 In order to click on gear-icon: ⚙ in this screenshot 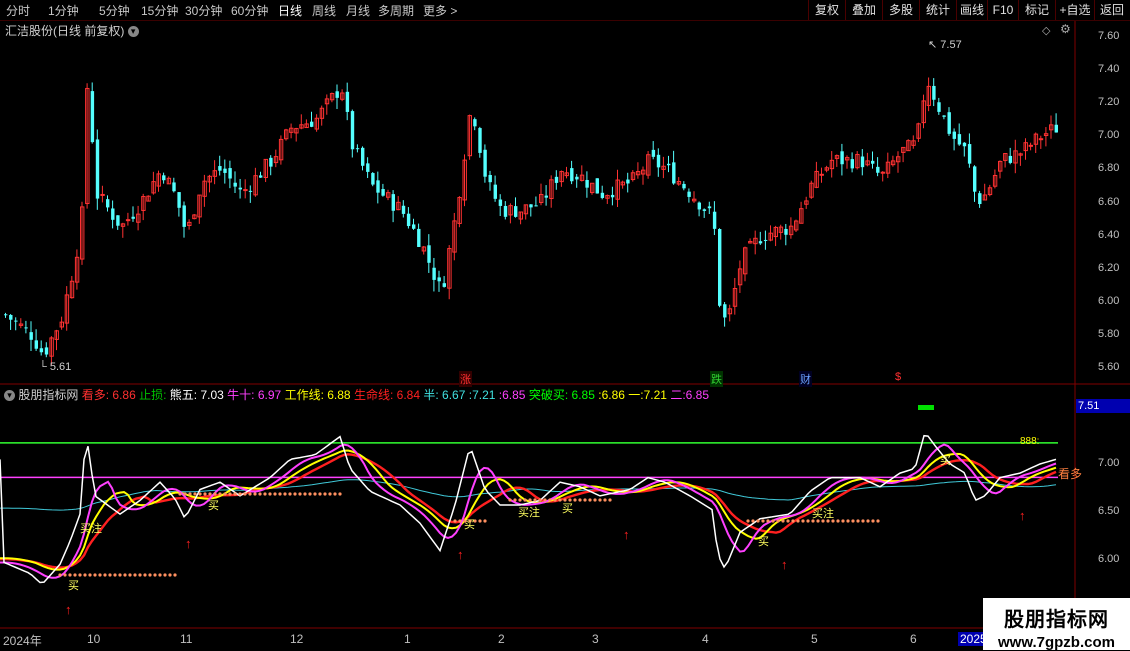, I will do `click(1065, 29)`.